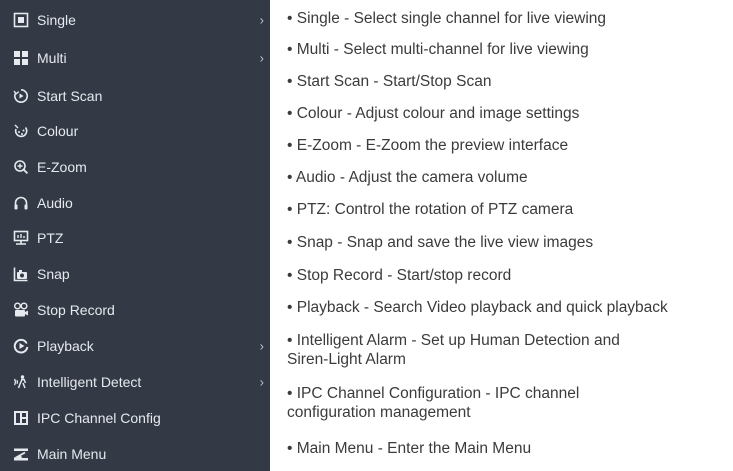 Image resolution: width=733 pixels, height=471 pixels. What do you see at coordinates (135, 310) in the screenshot?
I see `menu-item-stop-record: Stop Record` at bounding box center [135, 310].